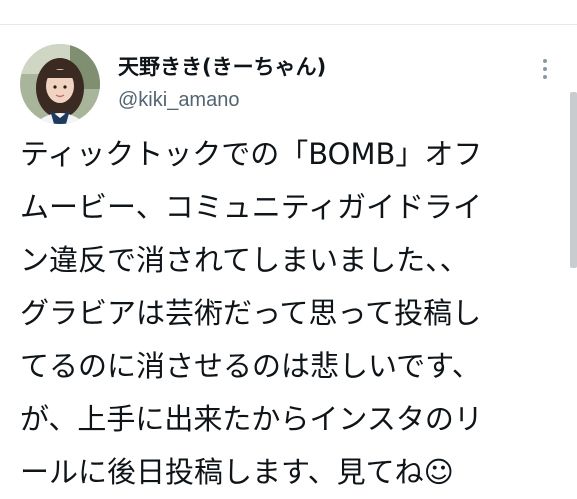  What do you see at coordinates (244, 260) in the screenshot?
I see `tweet-text-line: ン違反で消されてしまいました、、` at bounding box center [244, 260].